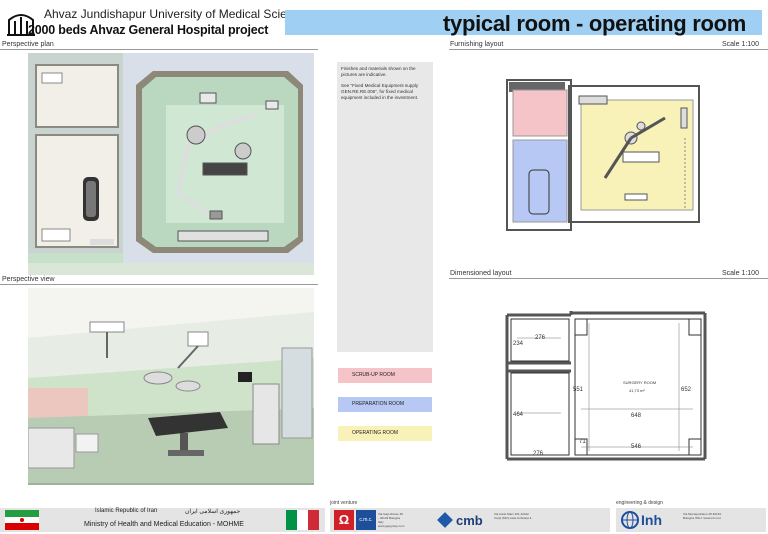 The width and height of the screenshot is (768, 534). What do you see at coordinates (540, 338) in the screenshot?
I see `dim-276-top: 276` at bounding box center [540, 338].